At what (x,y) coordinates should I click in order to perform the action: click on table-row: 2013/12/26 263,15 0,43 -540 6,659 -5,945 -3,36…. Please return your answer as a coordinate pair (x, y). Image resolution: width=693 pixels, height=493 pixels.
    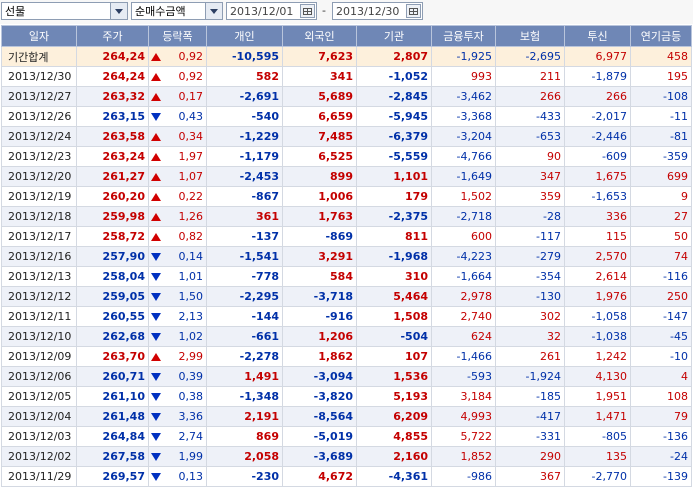
    Looking at the image, I should click on (346, 116).